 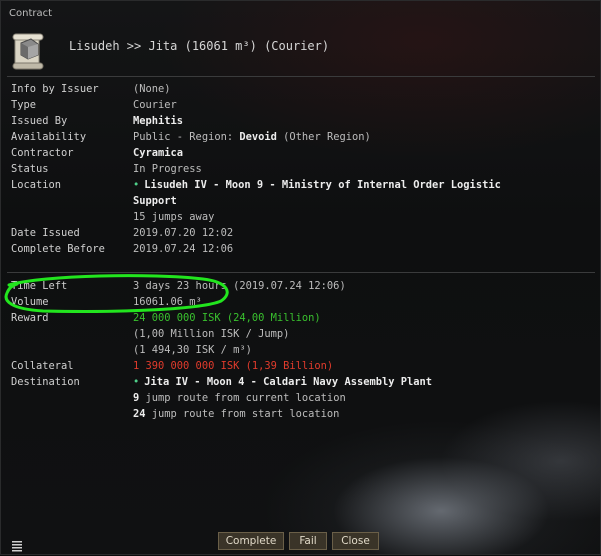 What do you see at coordinates (155, 201) in the screenshot?
I see `location-link-continued: Support` at bounding box center [155, 201].